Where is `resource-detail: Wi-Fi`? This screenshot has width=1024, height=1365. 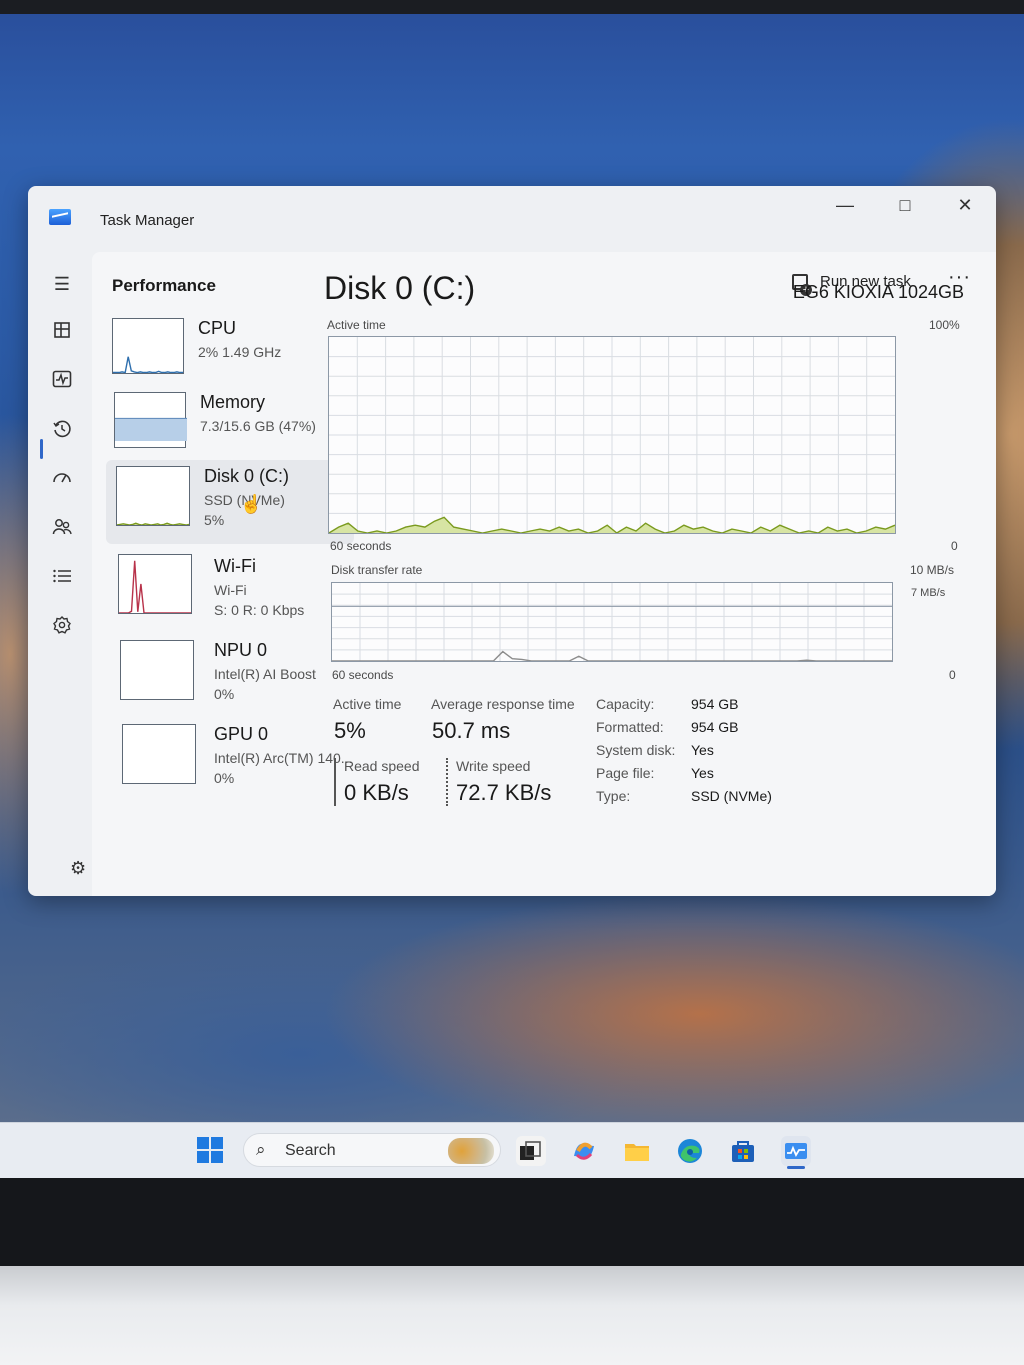 resource-detail: Wi-Fi is located at coordinates (230, 590).